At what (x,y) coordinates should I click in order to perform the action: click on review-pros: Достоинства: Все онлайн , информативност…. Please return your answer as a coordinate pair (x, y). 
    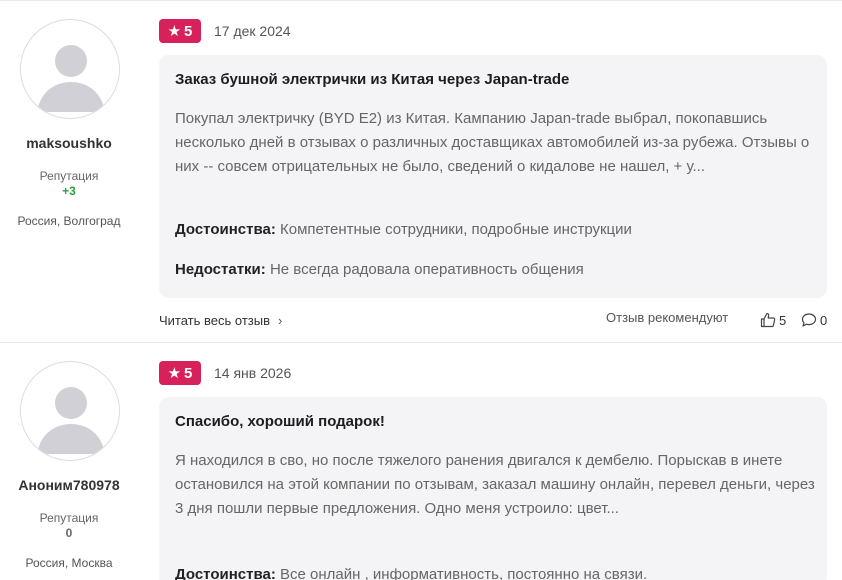
    Looking at the image, I should click on (411, 573).